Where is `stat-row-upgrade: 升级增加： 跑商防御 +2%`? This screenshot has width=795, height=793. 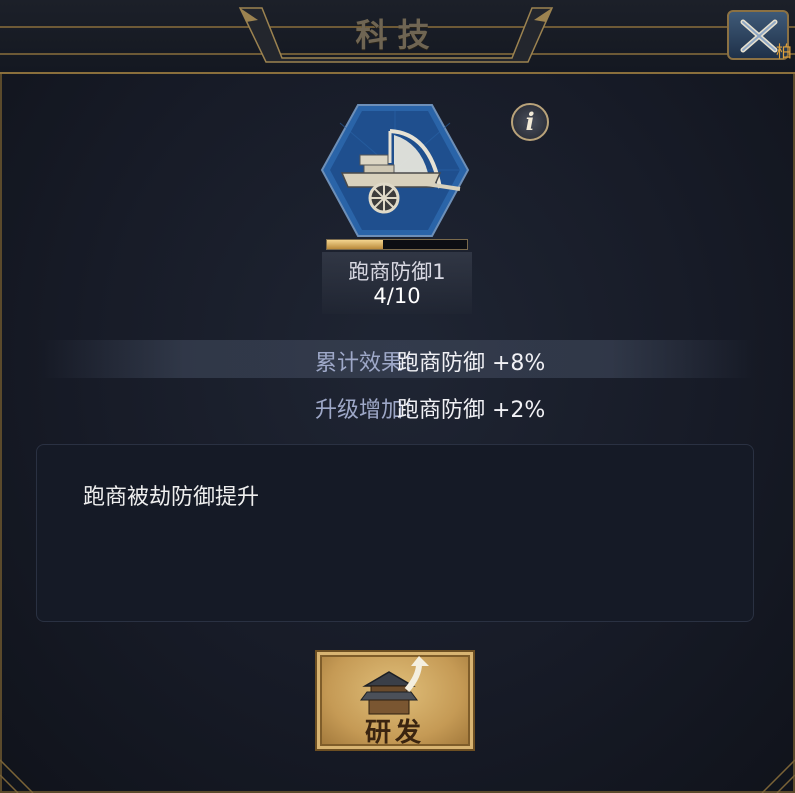
stat-row-upgrade: 升级增加： 跑商防御 +2% is located at coordinates (397, 406).